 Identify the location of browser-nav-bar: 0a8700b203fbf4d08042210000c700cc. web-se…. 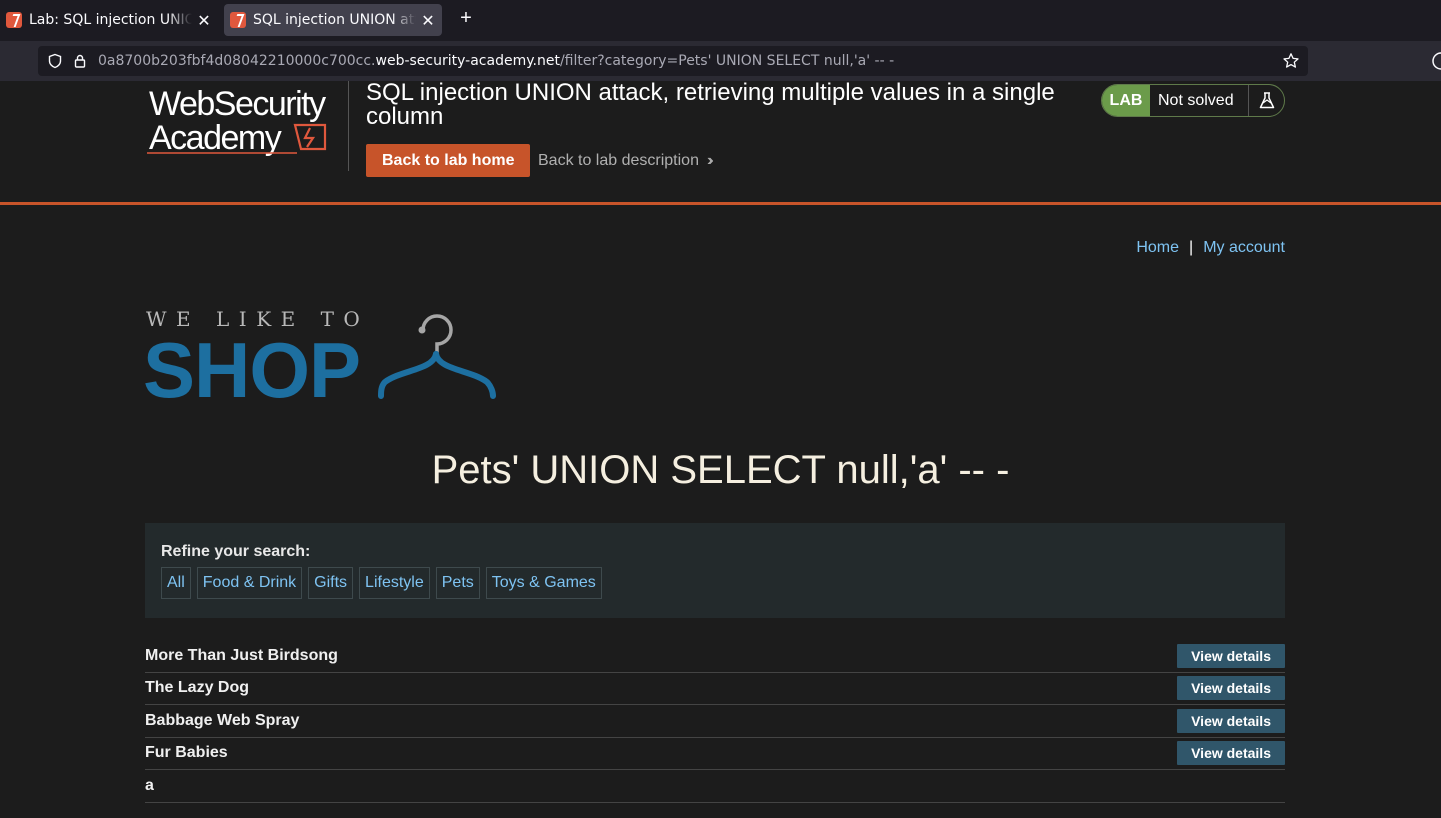
(720, 61).